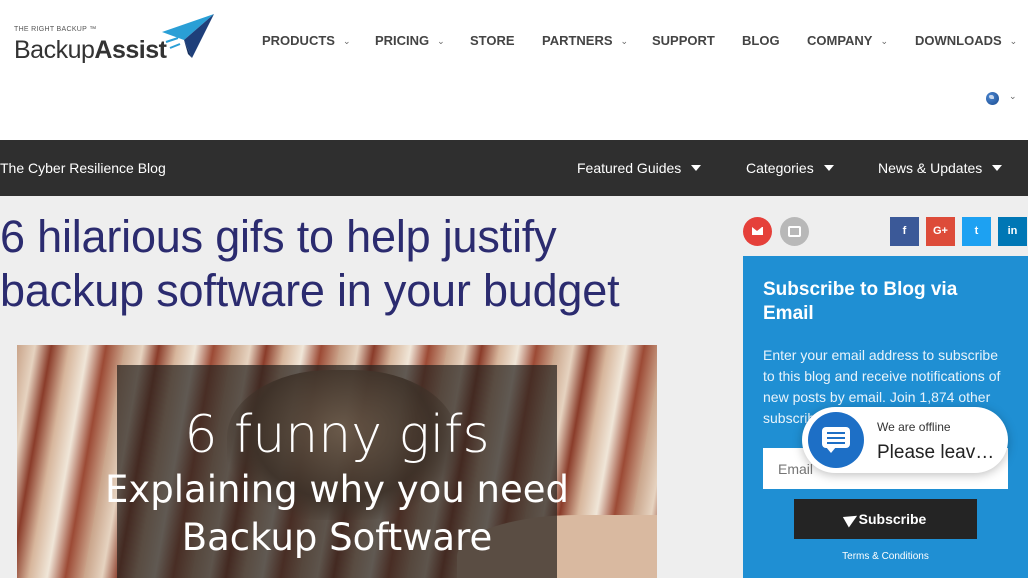  I want to click on live-chat-widget: We are offline Please leave a message, so click(905, 440).